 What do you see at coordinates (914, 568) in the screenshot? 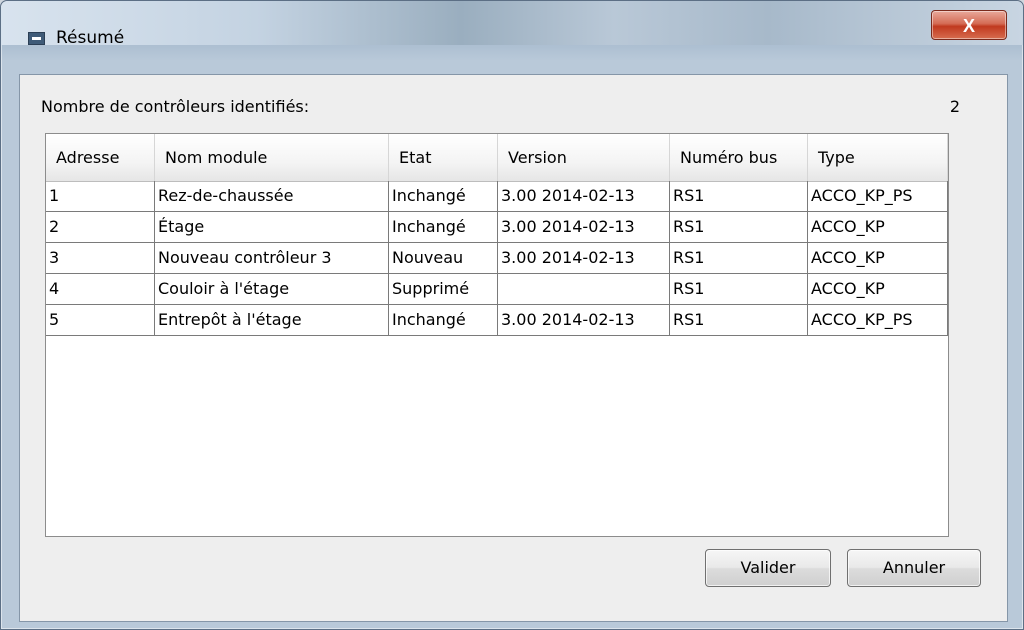
I see `cancel-button: Annuler` at bounding box center [914, 568].